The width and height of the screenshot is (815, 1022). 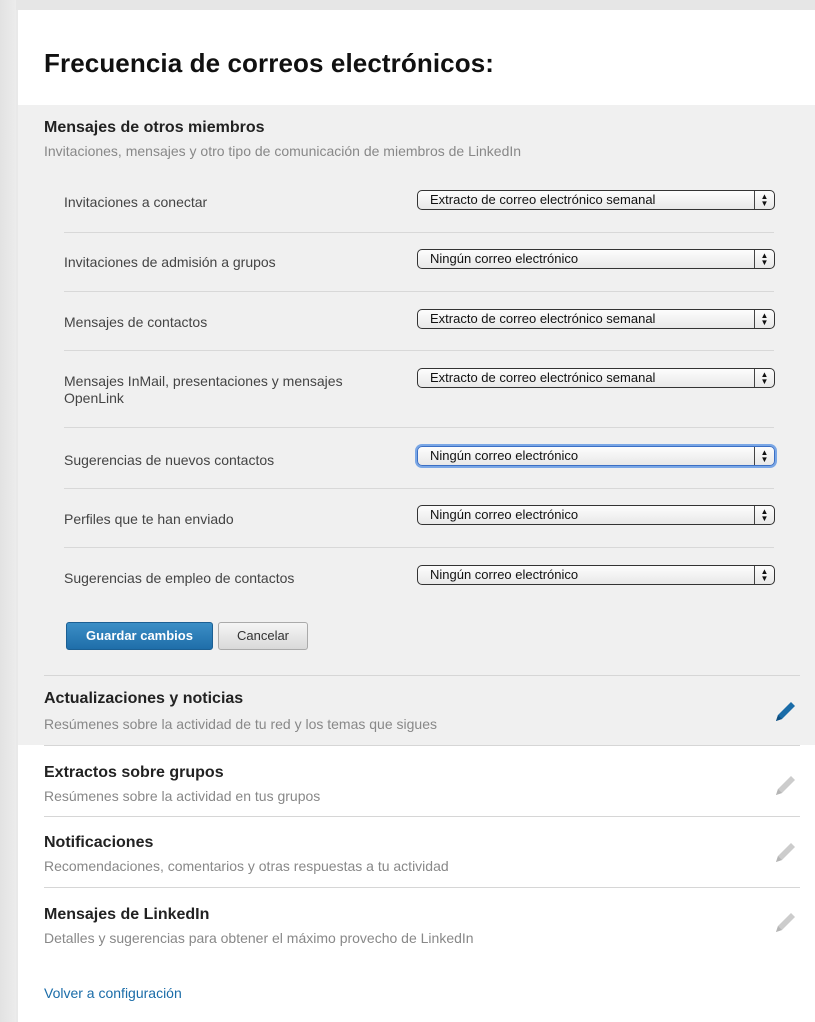 What do you see at coordinates (149, 519) in the screenshot?
I see `setting-label: Perfiles que te han enviado` at bounding box center [149, 519].